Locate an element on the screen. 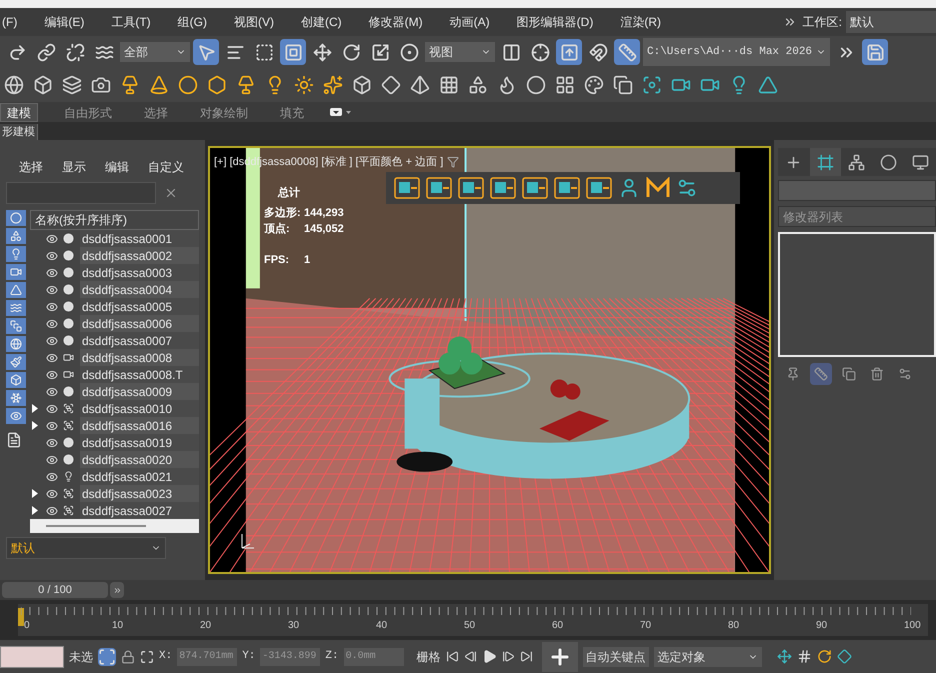 Image resolution: width=936 pixels, height=673 pixels. explorer-menu-item: 自定义 is located at coordinates (166, 167).